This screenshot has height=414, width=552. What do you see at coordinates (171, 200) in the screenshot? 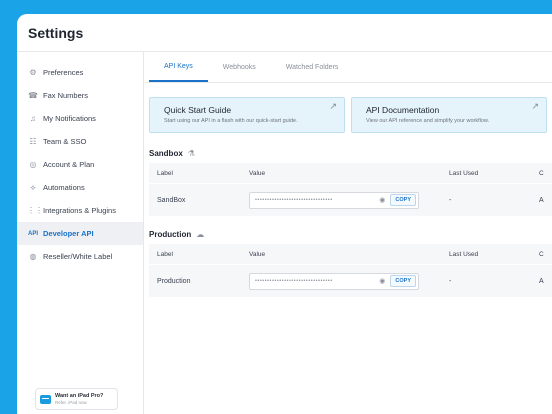
I see `row-label: SandBox` at bounding box center [171, 200].